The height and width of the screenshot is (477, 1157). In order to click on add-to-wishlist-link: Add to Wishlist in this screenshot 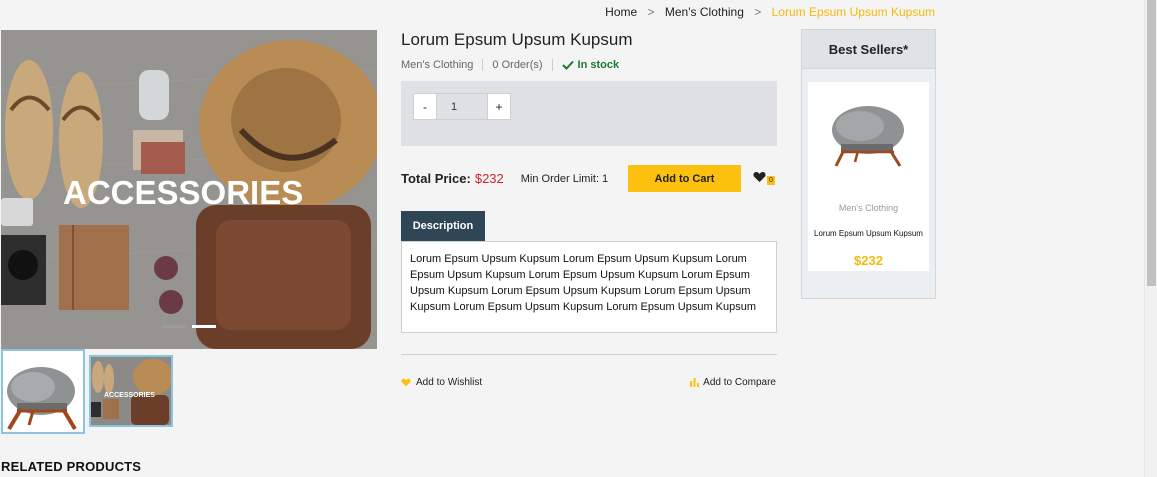, I will do `click(441, 382)`.